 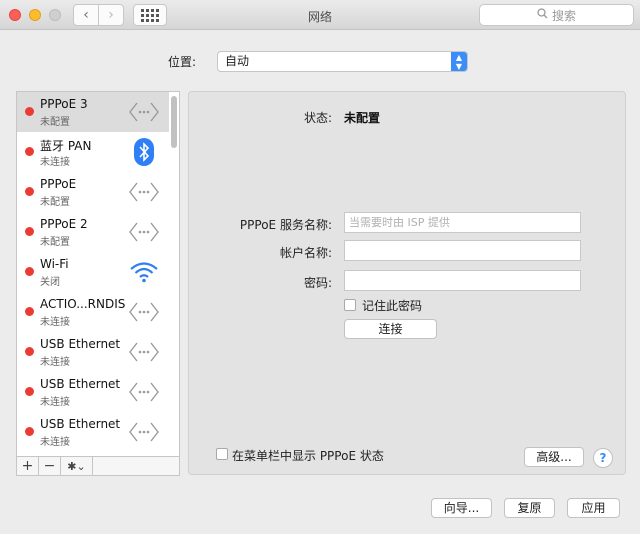 I want to click on service-item-actions-rndis: ACTIO...RNDIS 未连接, so click(x=93, y=312).